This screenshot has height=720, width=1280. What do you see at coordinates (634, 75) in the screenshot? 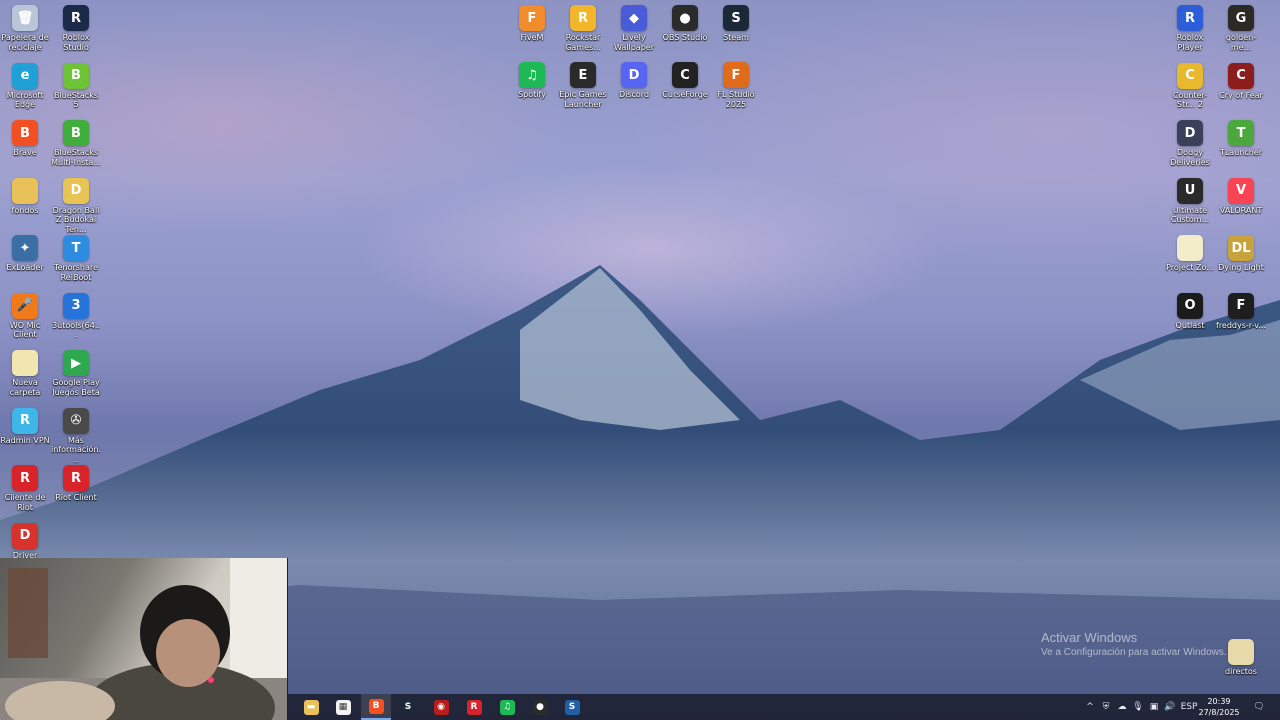
I see `discord-icon: D` at bounding box center [634, 75].